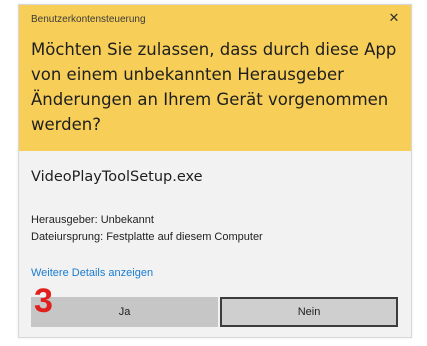  I want to click on yes-button-label: Ja, so click(124, 312).